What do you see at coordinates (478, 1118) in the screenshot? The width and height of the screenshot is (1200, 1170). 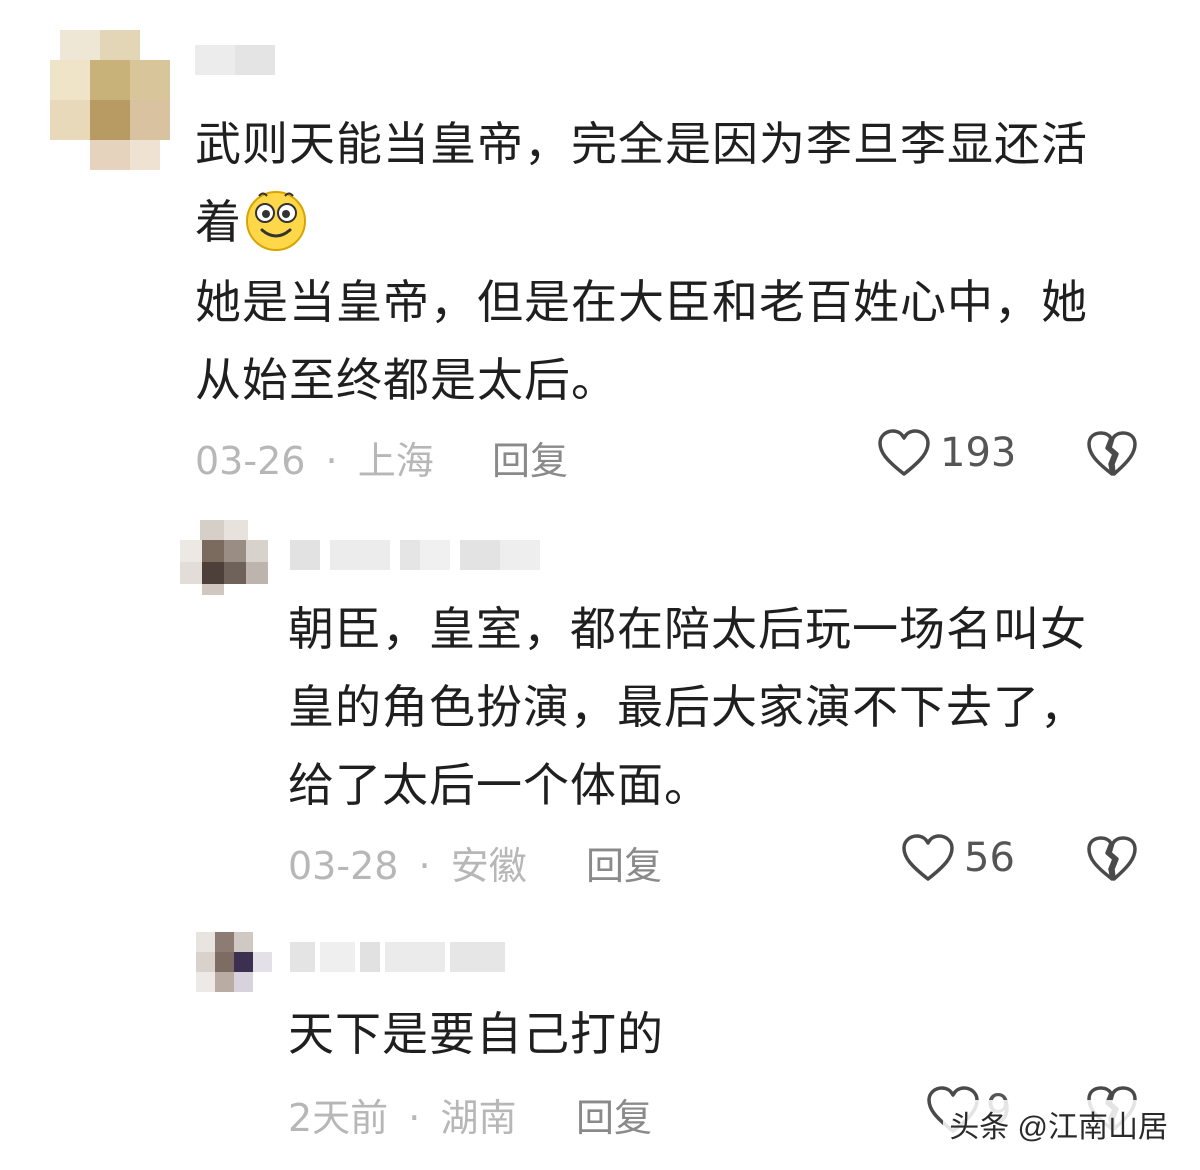 I see `comment-location: 湖南` at bounding box center [478, 1118].